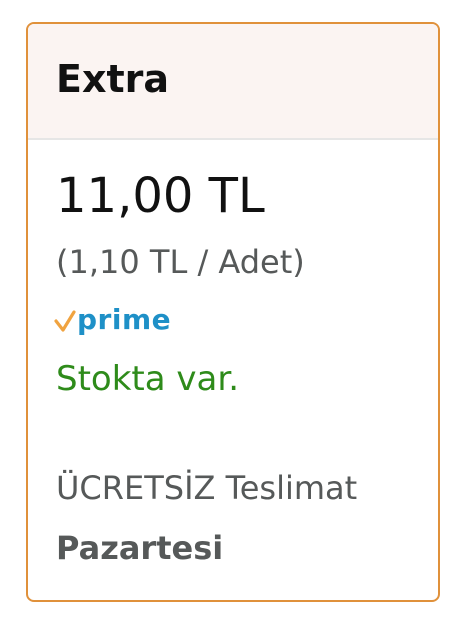 The image size is (464, 620). I want to click on offer-title: Extra, so click(113, 79).